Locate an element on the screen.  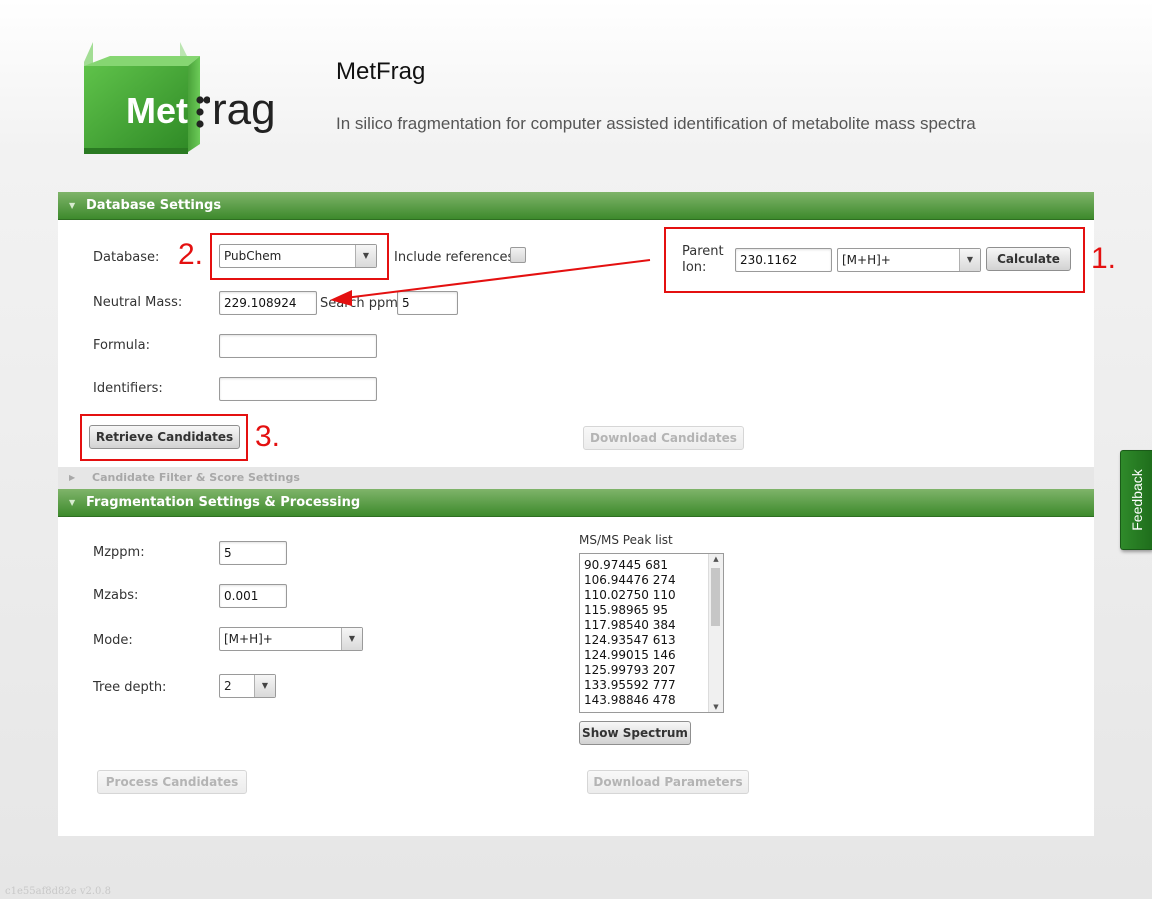
annotation-step-1: 1. is located at coordinates (1104, 258).